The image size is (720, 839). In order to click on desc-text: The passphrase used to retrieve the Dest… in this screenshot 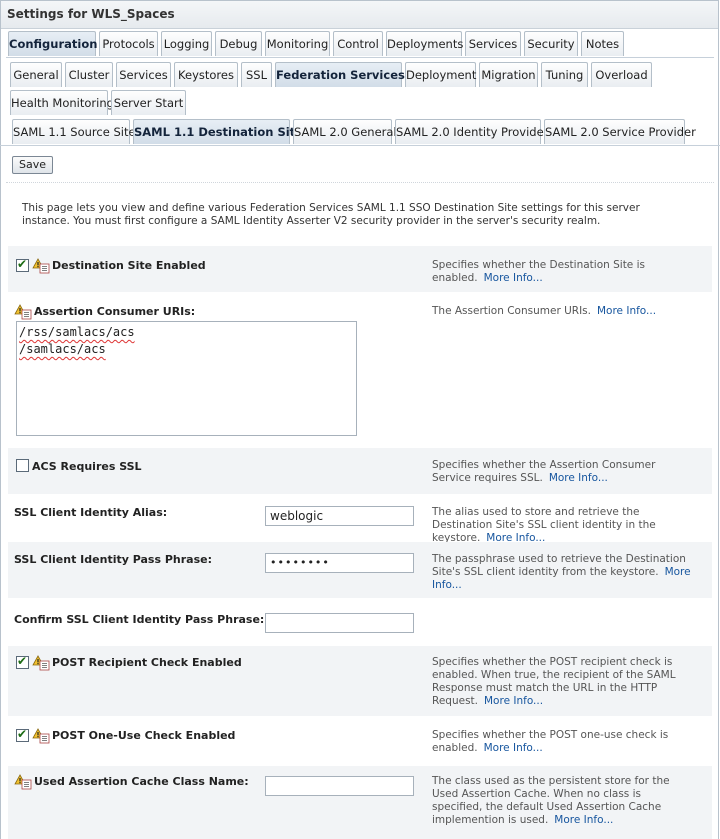, I will do `click(559, 565)`.